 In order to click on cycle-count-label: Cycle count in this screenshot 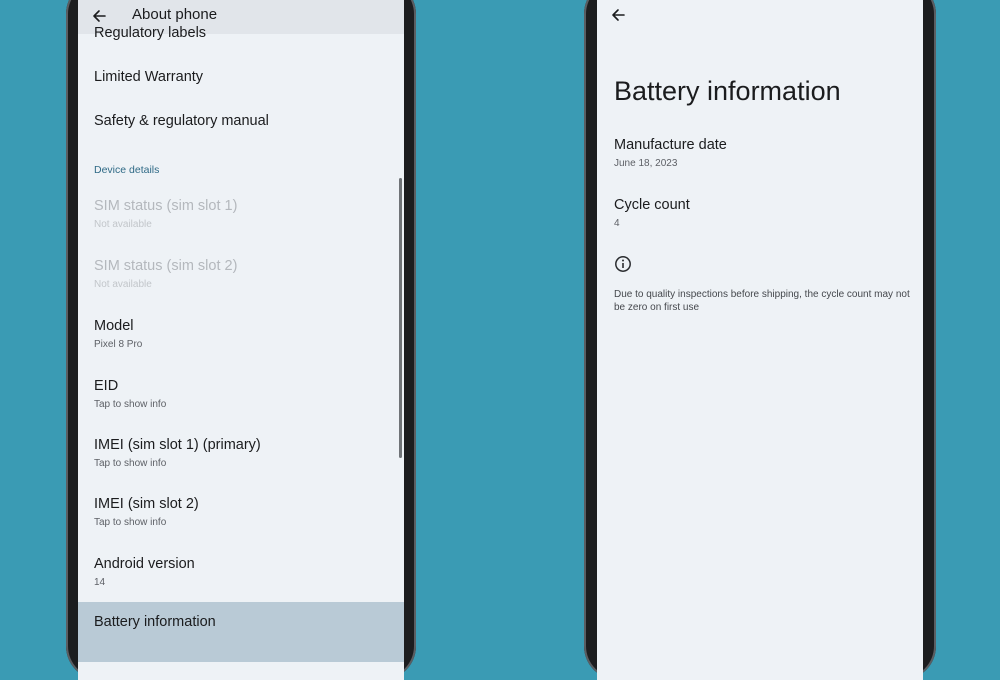, I will do `click(652, 205)`.